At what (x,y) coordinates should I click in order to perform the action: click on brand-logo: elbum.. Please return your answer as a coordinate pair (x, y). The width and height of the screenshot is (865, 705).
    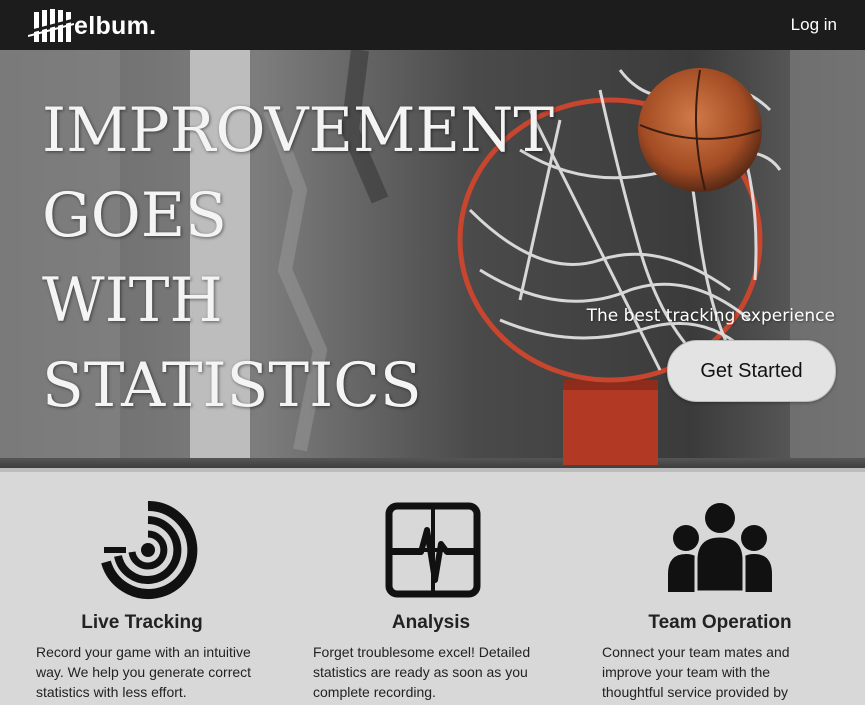
    Looking at the image, I should click on (92, 26).